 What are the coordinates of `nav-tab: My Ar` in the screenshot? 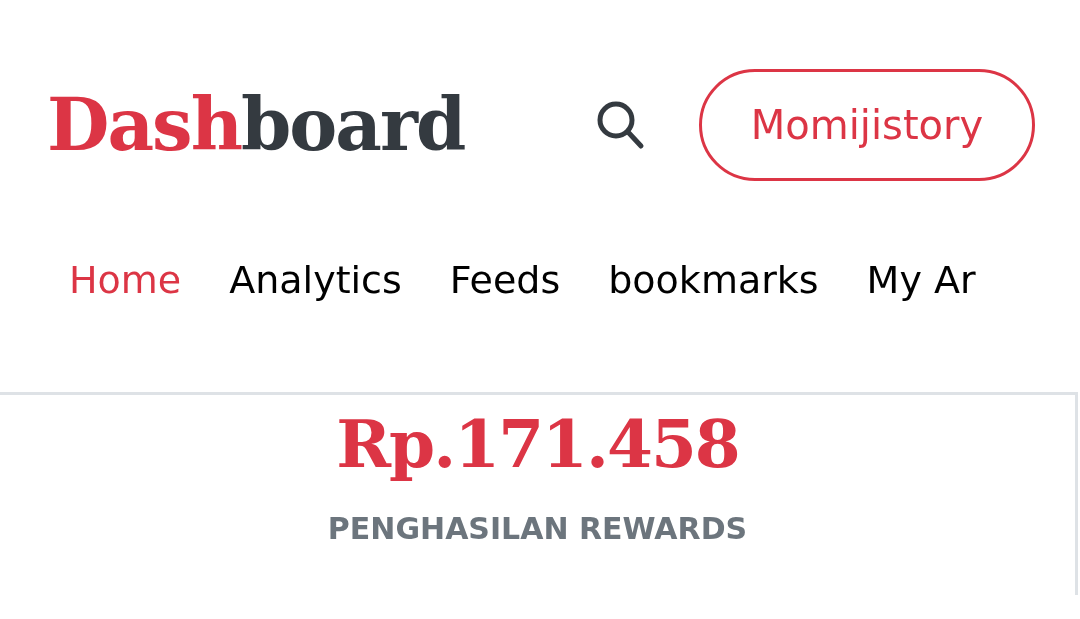 It's located at (921, 280).